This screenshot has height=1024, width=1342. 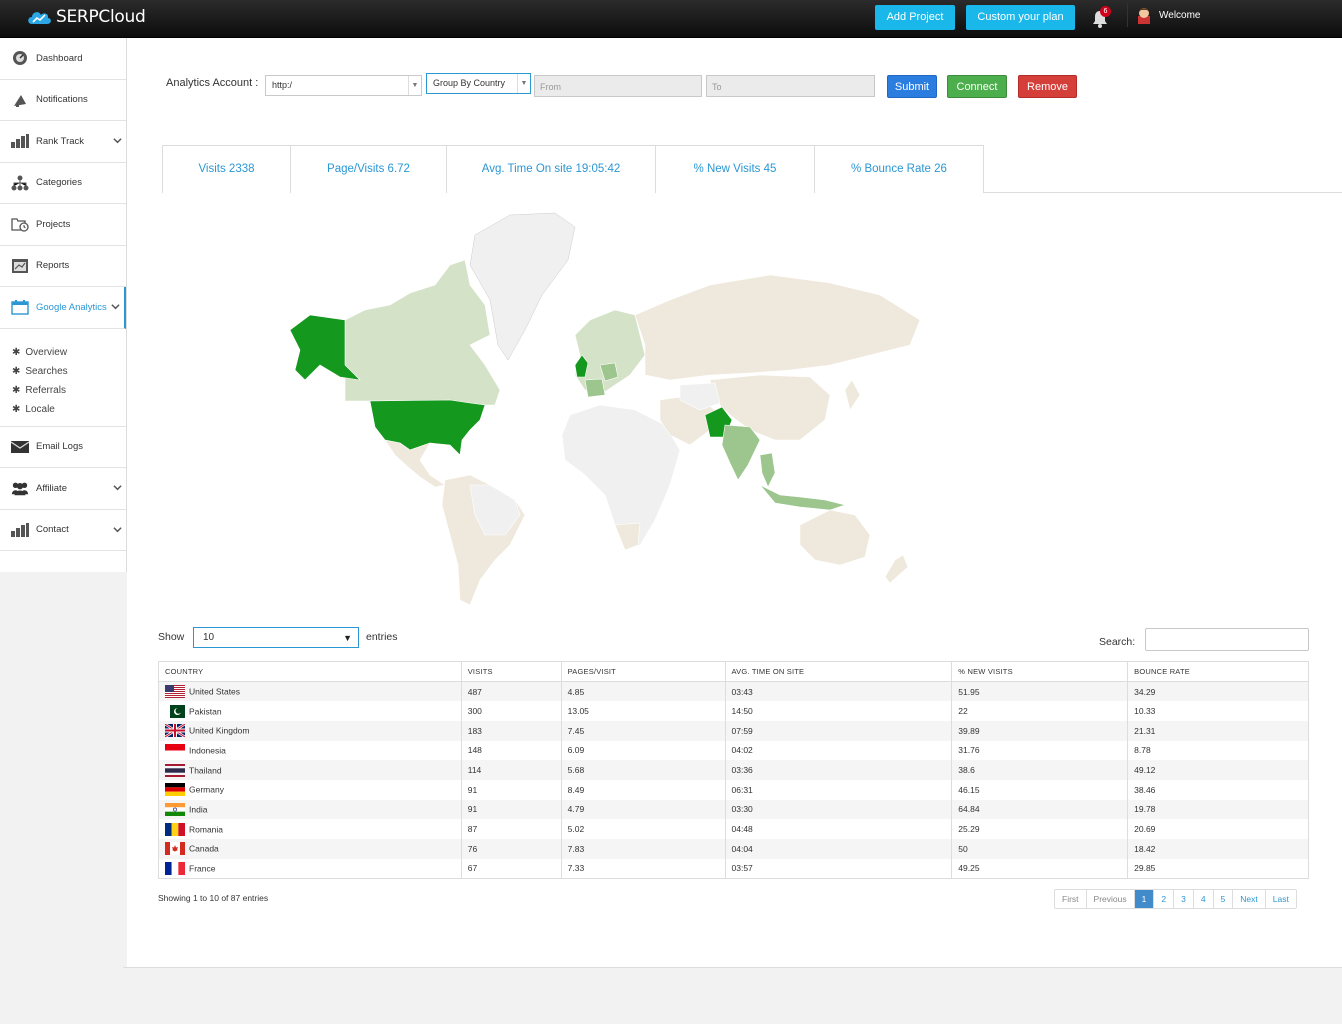 What do you see at coordinates (899, 169) in the screenshot?
I see `stat-bounce-rate: % Bounce Rate 26` at bounding box center [899, 169].